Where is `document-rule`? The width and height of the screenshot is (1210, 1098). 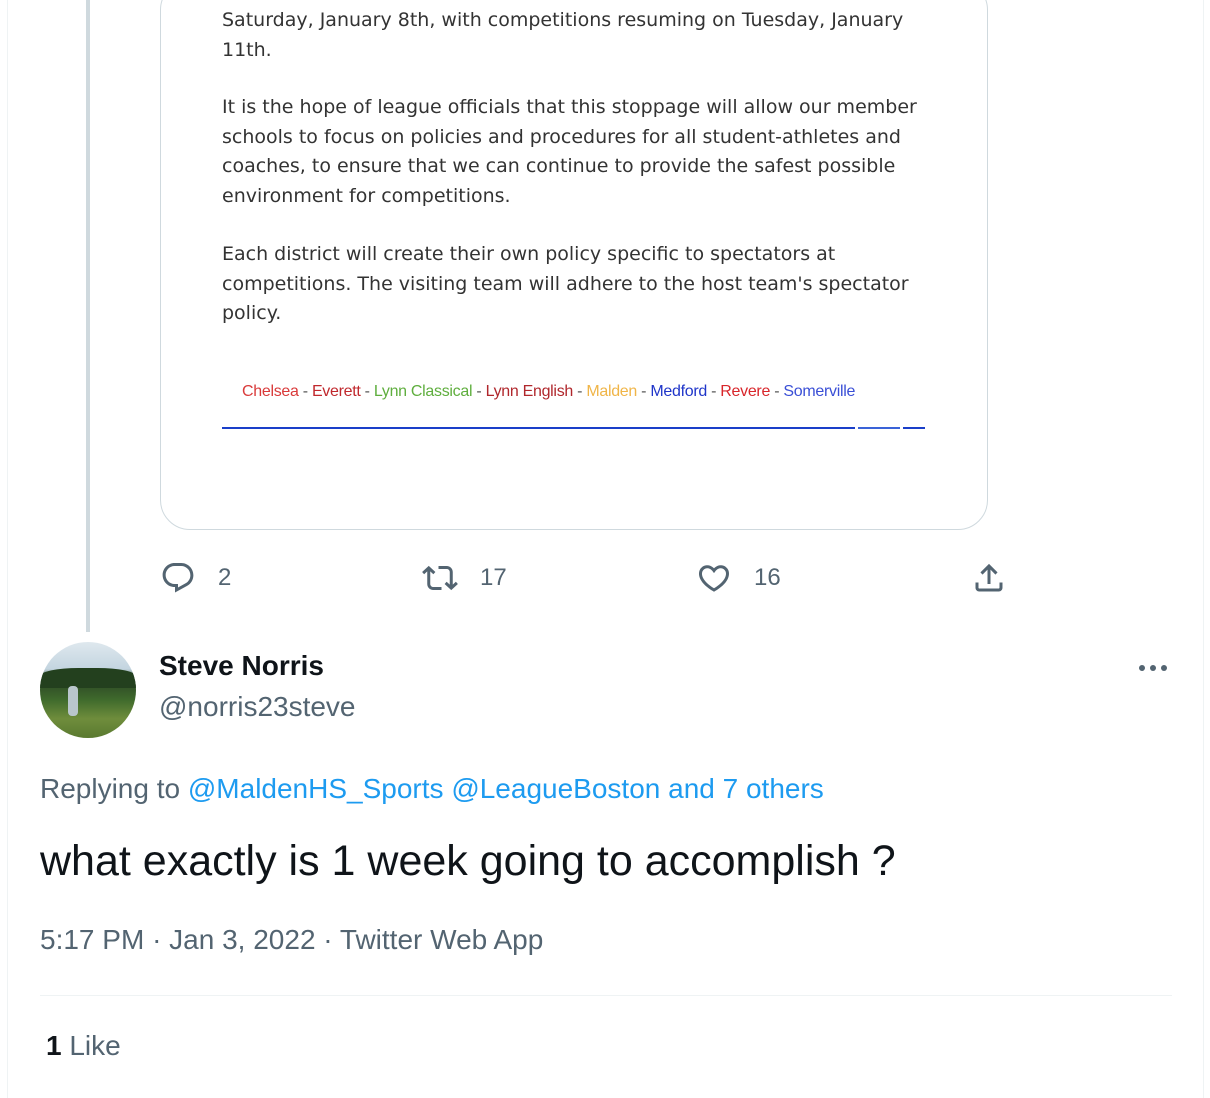
document-rule is located at coordinates (538, 428).